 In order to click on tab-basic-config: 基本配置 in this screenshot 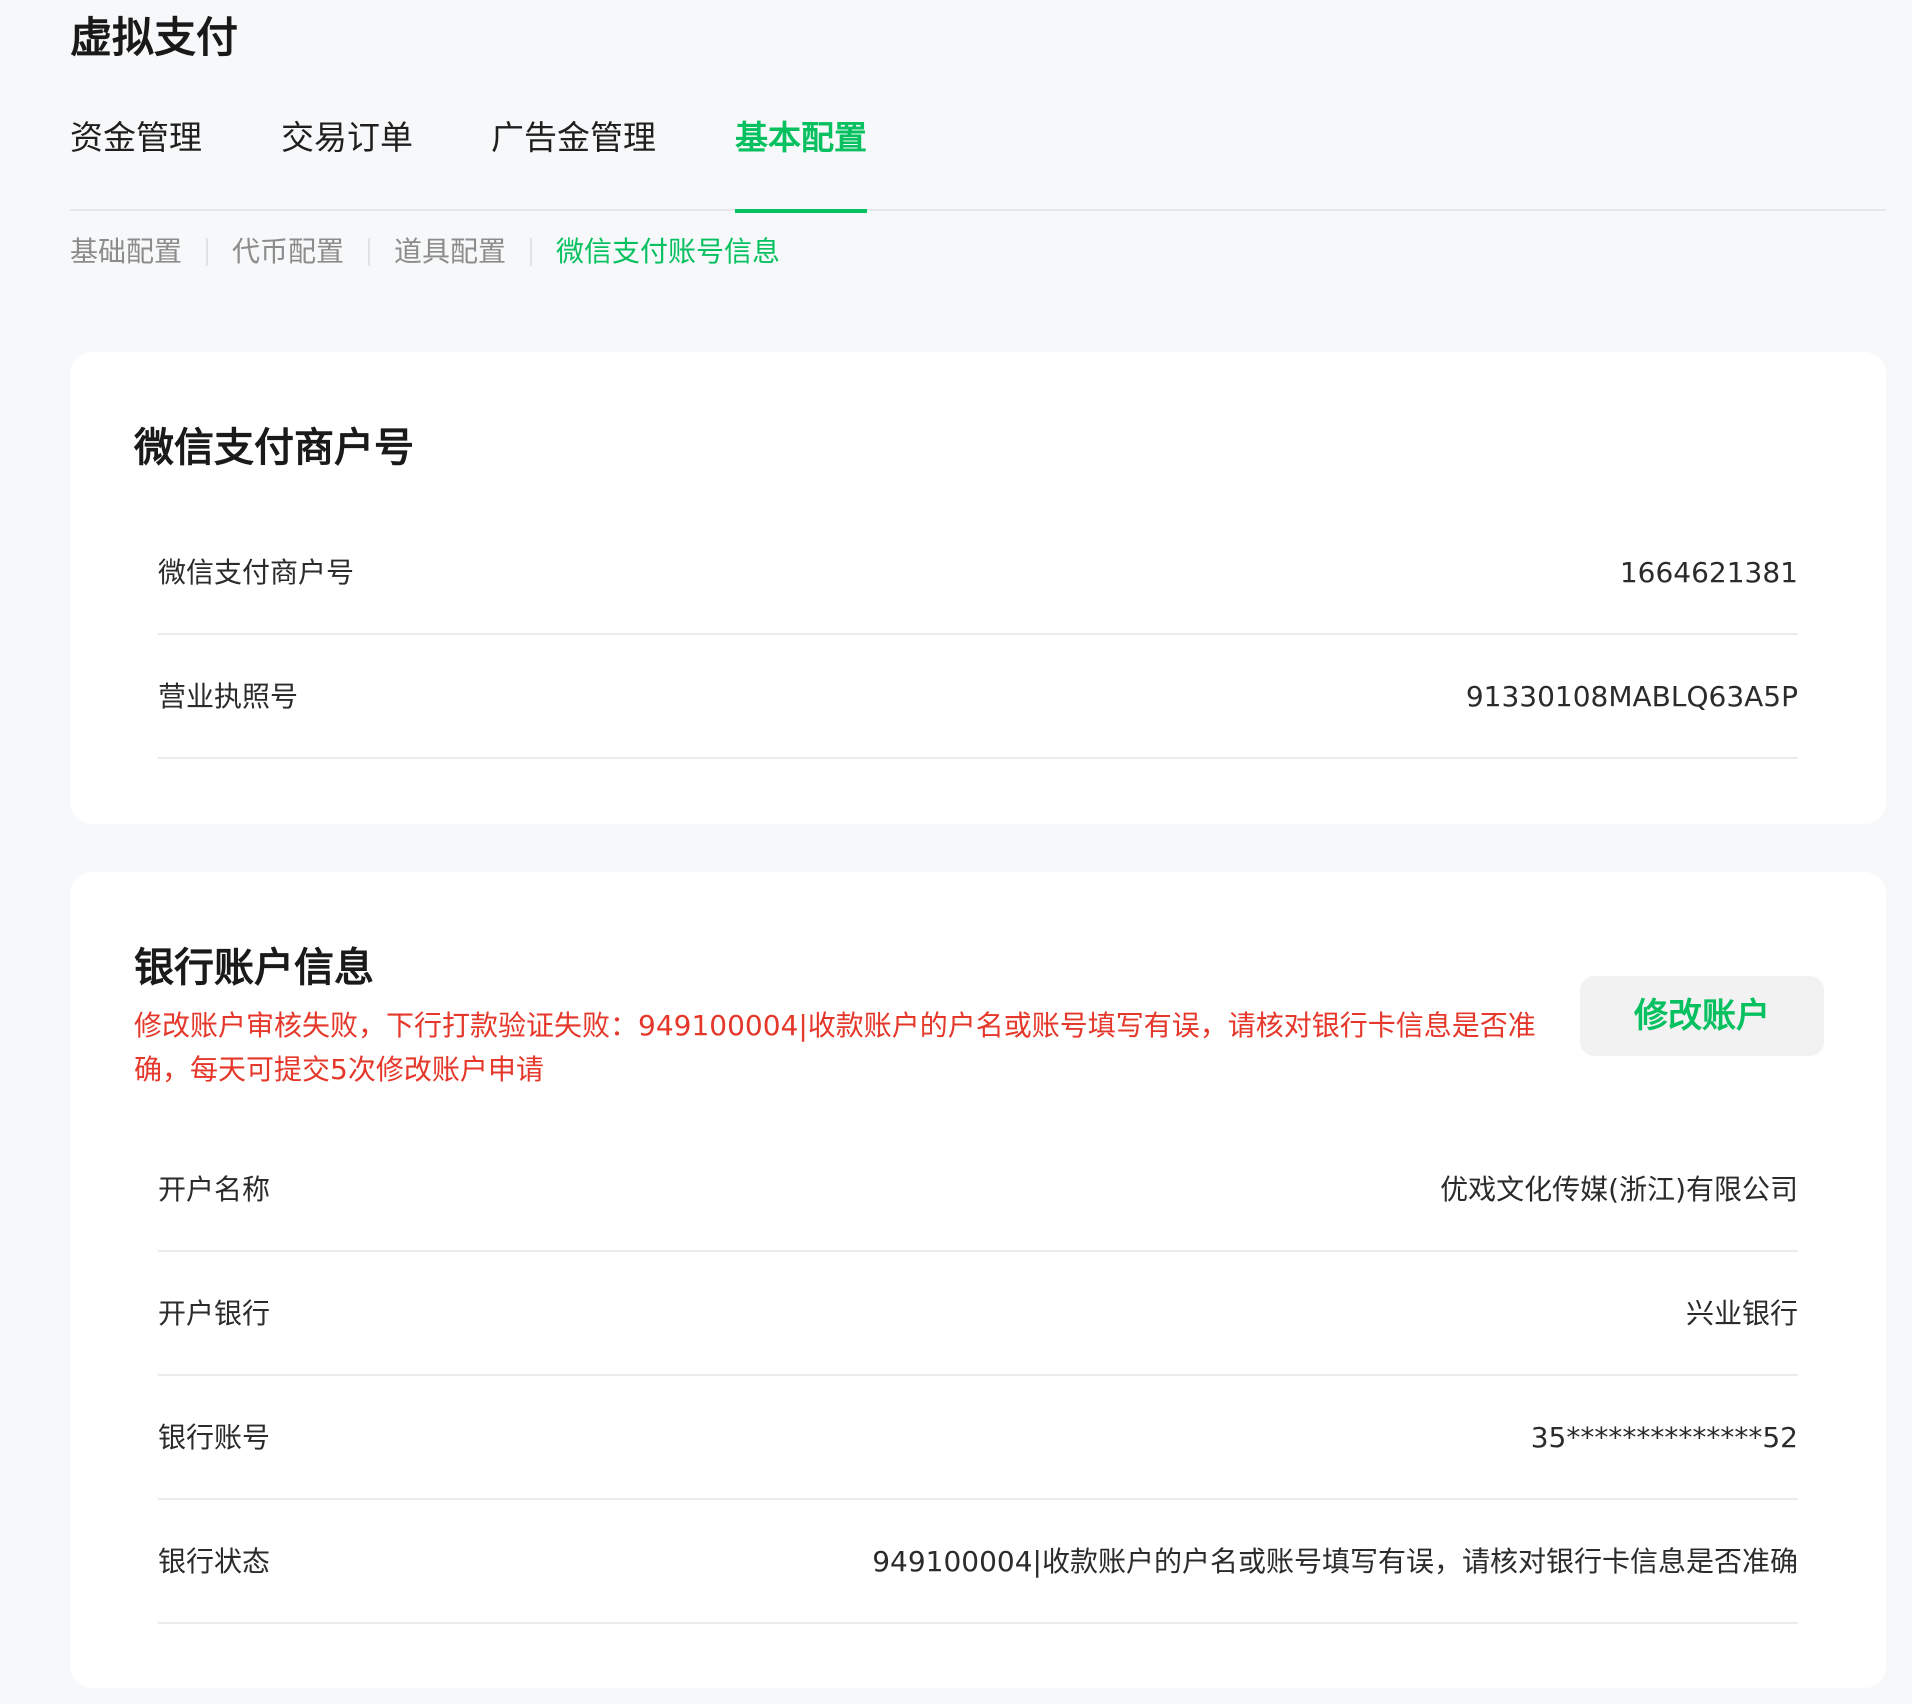, I will do `click(801, 159)`.